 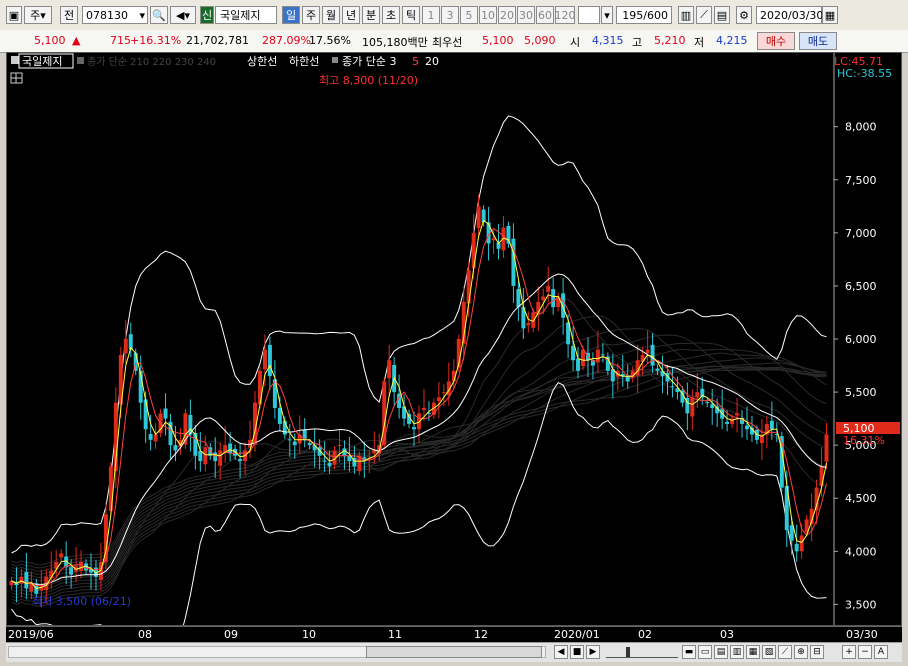 What do you see at coordinates (704, 15) in the screenshot?
I see `line-icon: ⟋` at bounding box center [704, 15].